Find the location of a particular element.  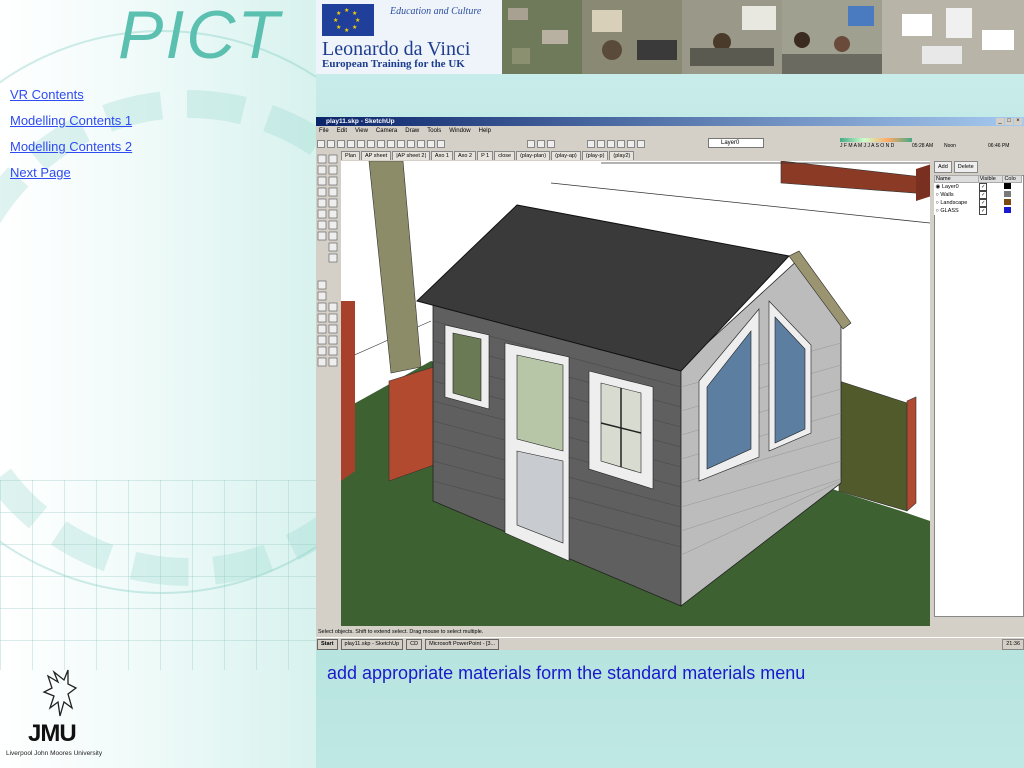

maximize-button: □ is located at coordinates (1009, 121).